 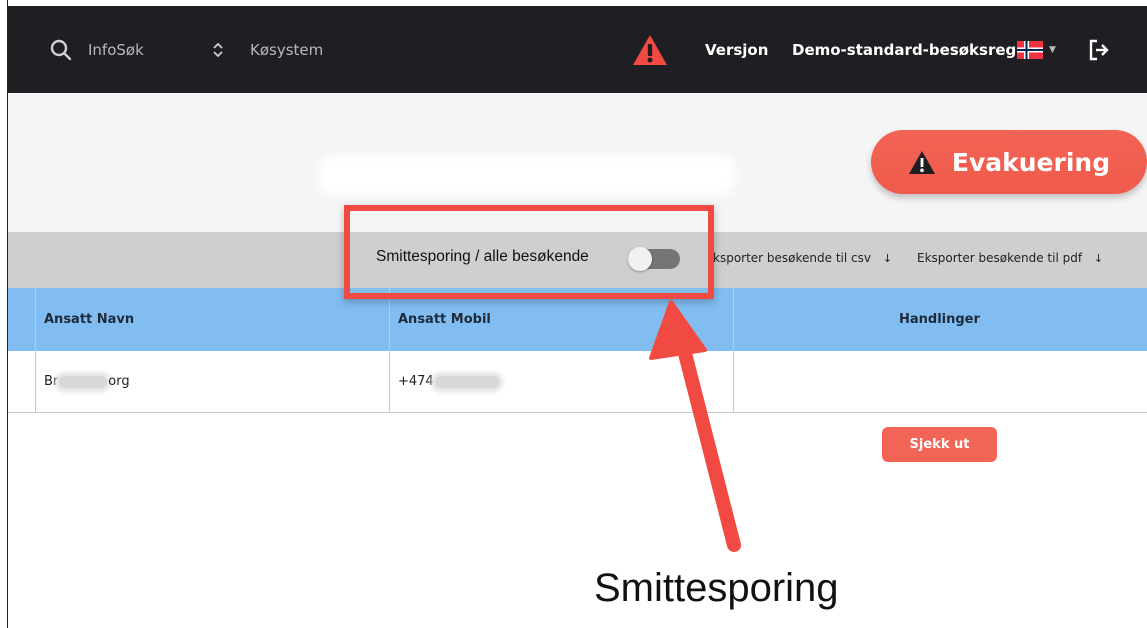 What do you see at coordinates (61, 49) in the screenshot?
I see `search-icon` at bounding box center [61, 49].